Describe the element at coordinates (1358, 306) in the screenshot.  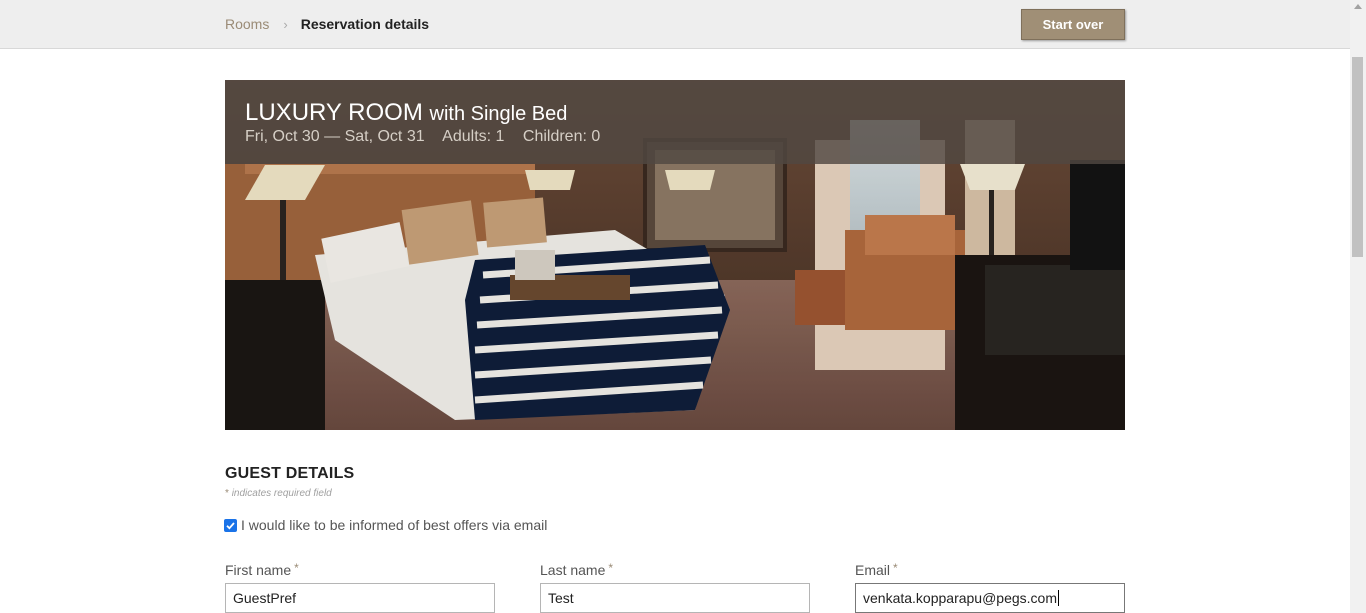
I see `scrollbar` at that location.